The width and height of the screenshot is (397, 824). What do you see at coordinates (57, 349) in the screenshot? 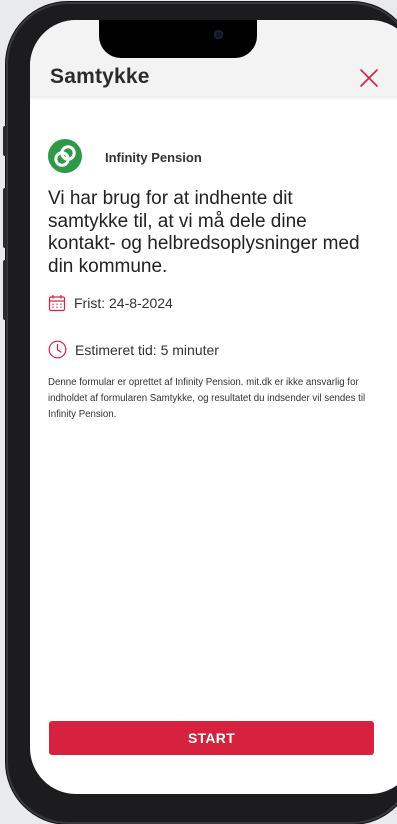
I see `clock-icon` at bounding box center [57, 349].